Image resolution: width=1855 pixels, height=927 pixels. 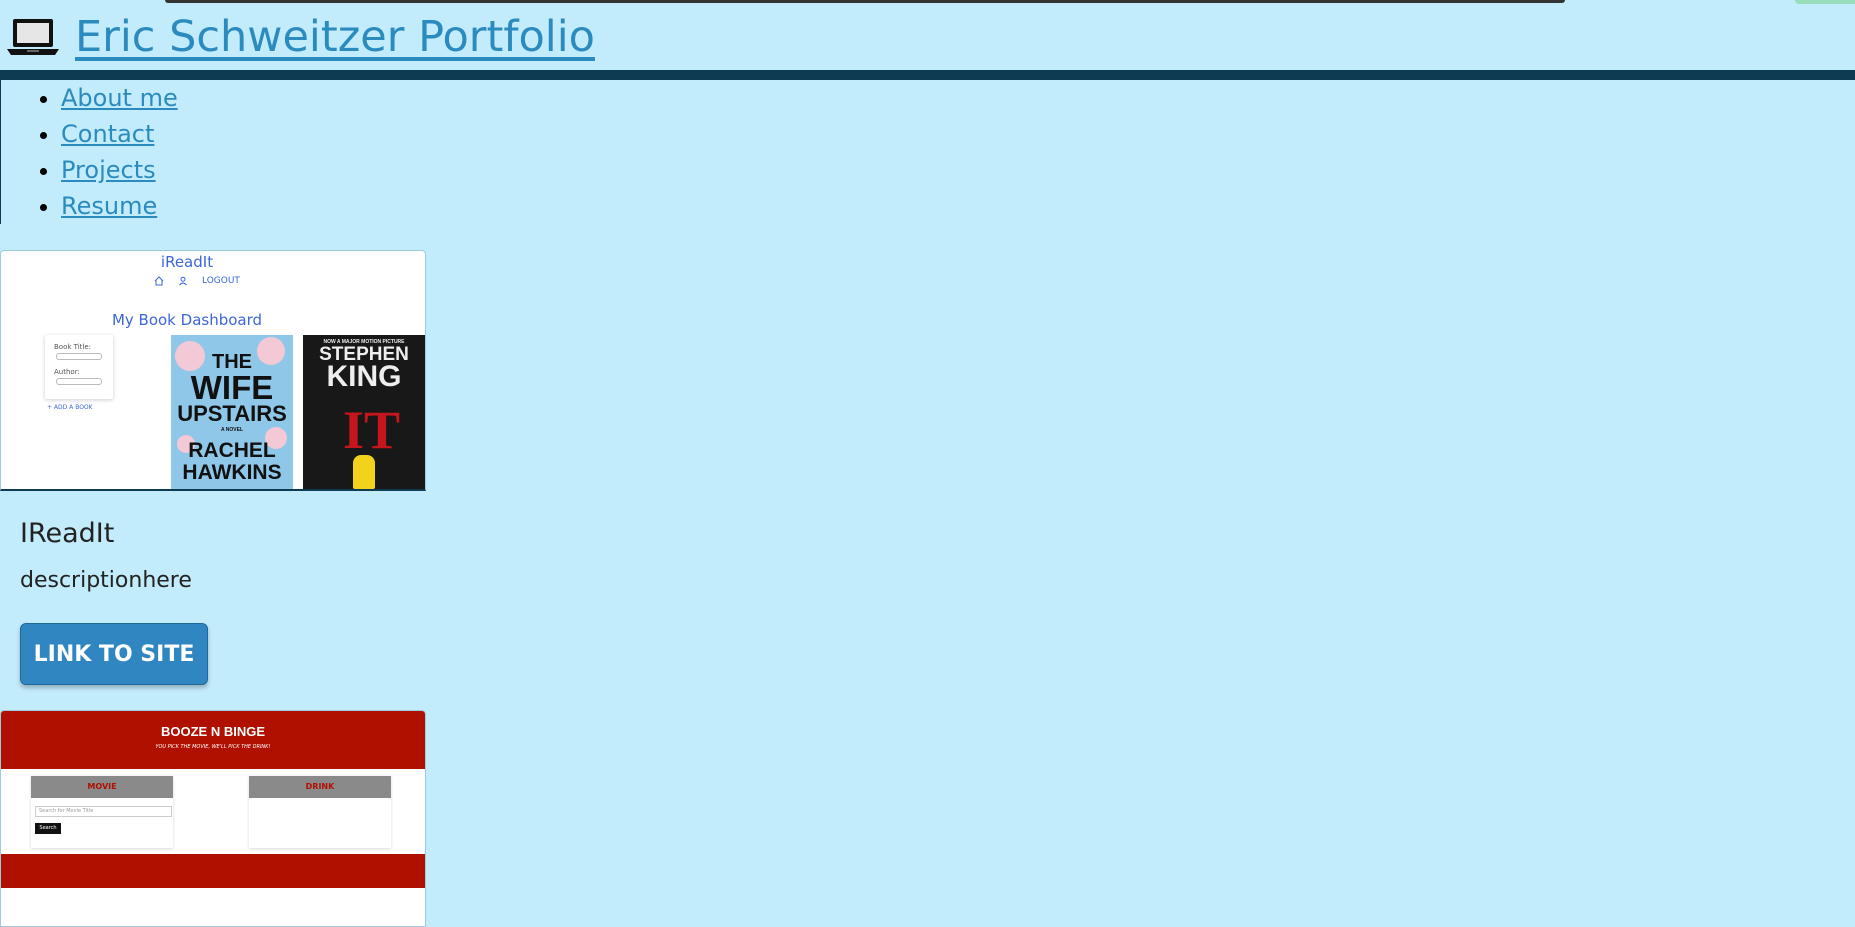 What do you see at coordinates (372, 430) in the screenshot?
I see `cover-text: IT` at bounding box center [372, 430].